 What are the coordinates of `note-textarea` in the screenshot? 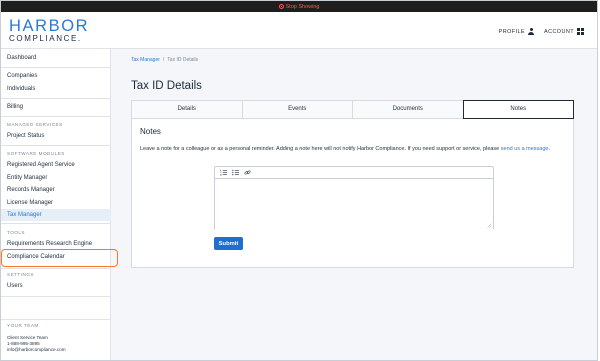 It's located at (354, 205).